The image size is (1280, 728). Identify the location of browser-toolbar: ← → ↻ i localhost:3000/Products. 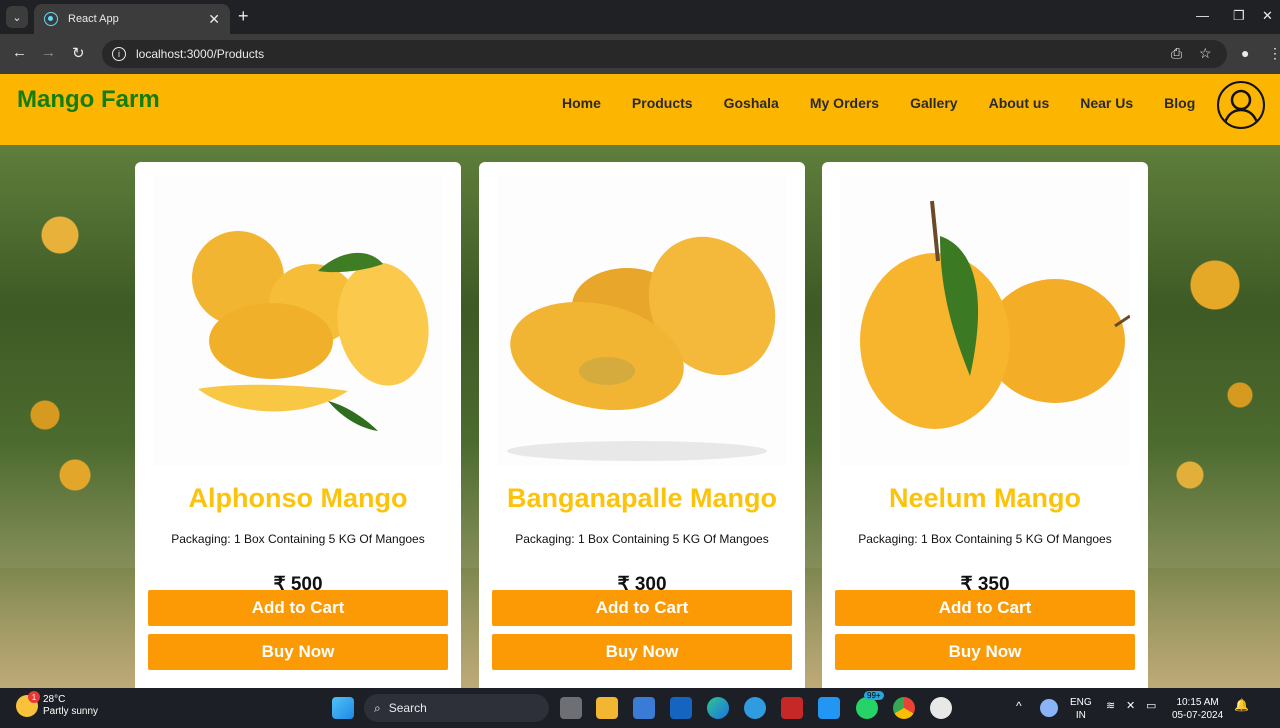
(640, 54).